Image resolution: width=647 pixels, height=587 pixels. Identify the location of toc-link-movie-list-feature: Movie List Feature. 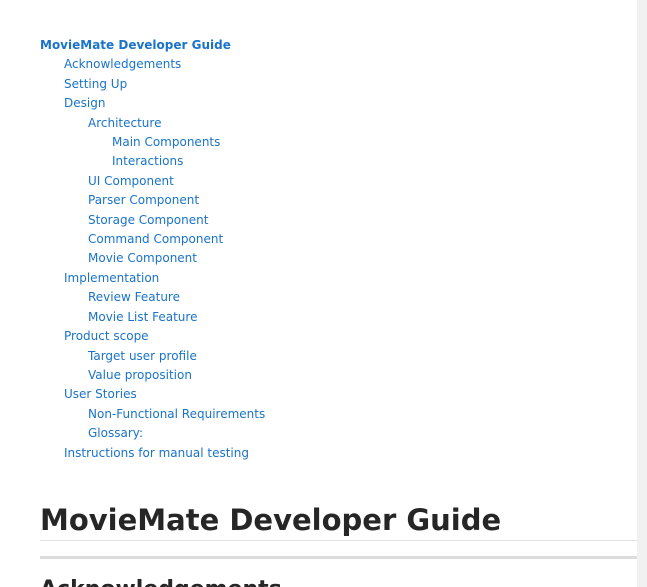
(152, 317).